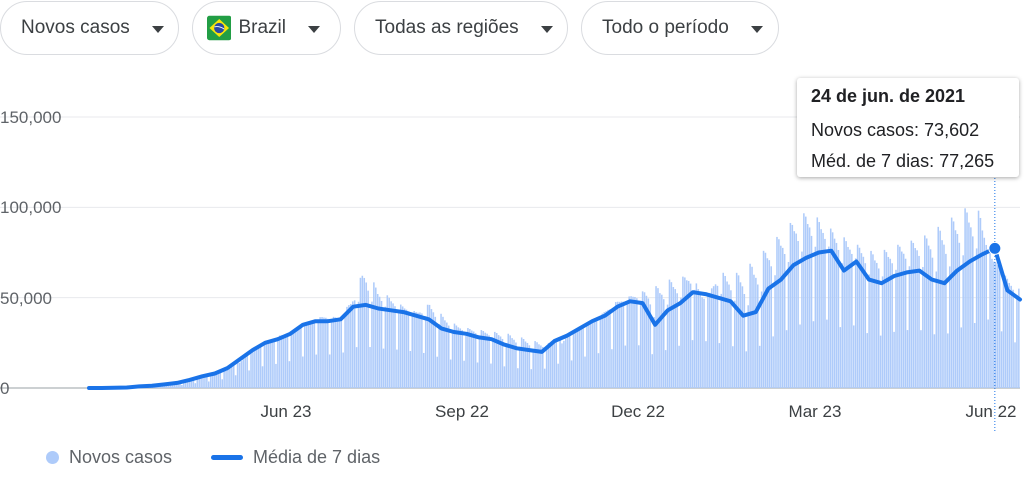  I want to click on period-dropdown: Todo o período, so click(680, 28).